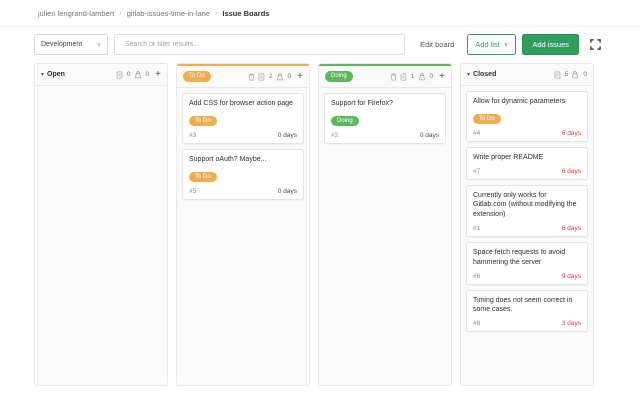 The width and height of the screenshot is (640, 400). I want to click on search-input, so click(260, 44).